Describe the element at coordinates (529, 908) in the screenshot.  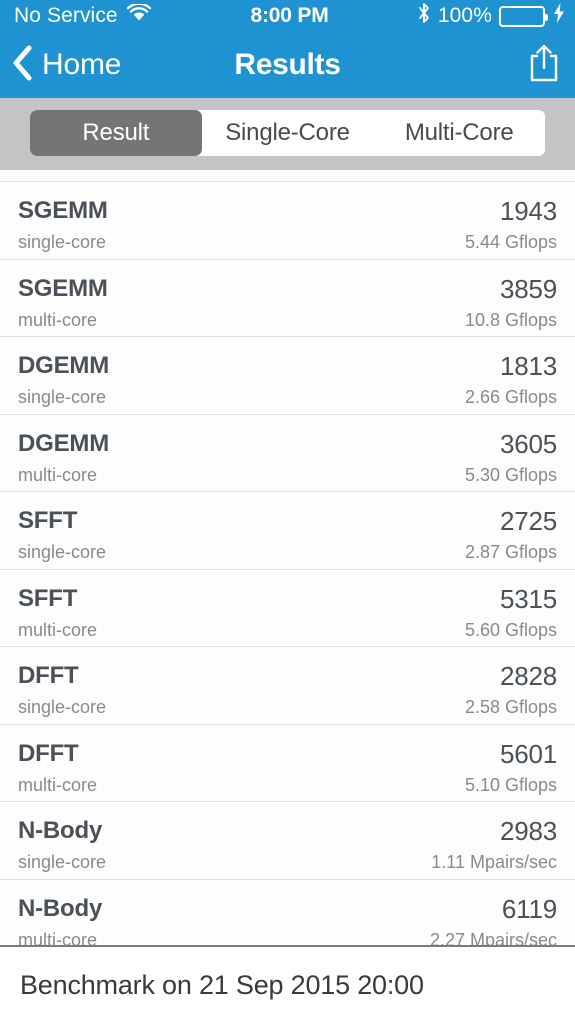
I see `benchmark-score: 6119` at that location.